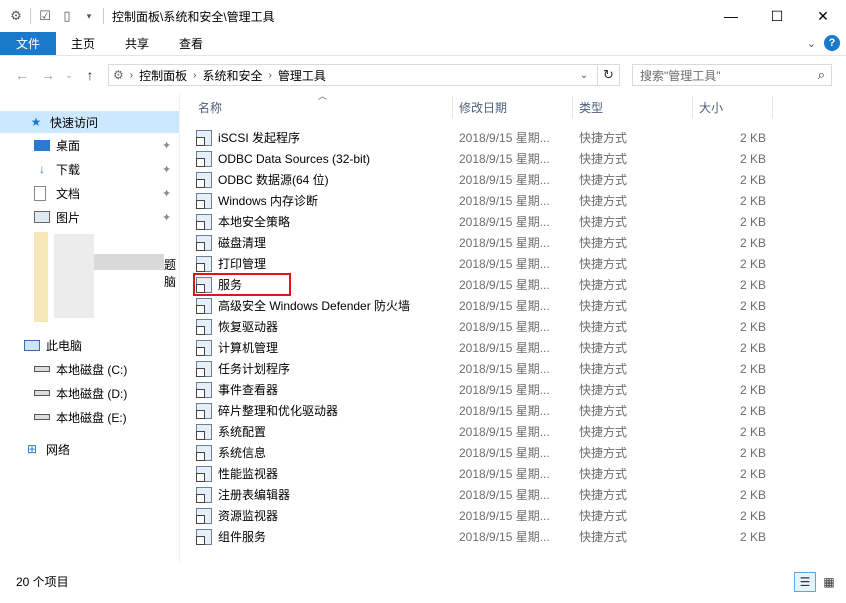 The height and width of the screenshot is (603, 846). Describe the element at coordinates (832, 43) in the screenshot. I see `help-icon: ?` at that location.